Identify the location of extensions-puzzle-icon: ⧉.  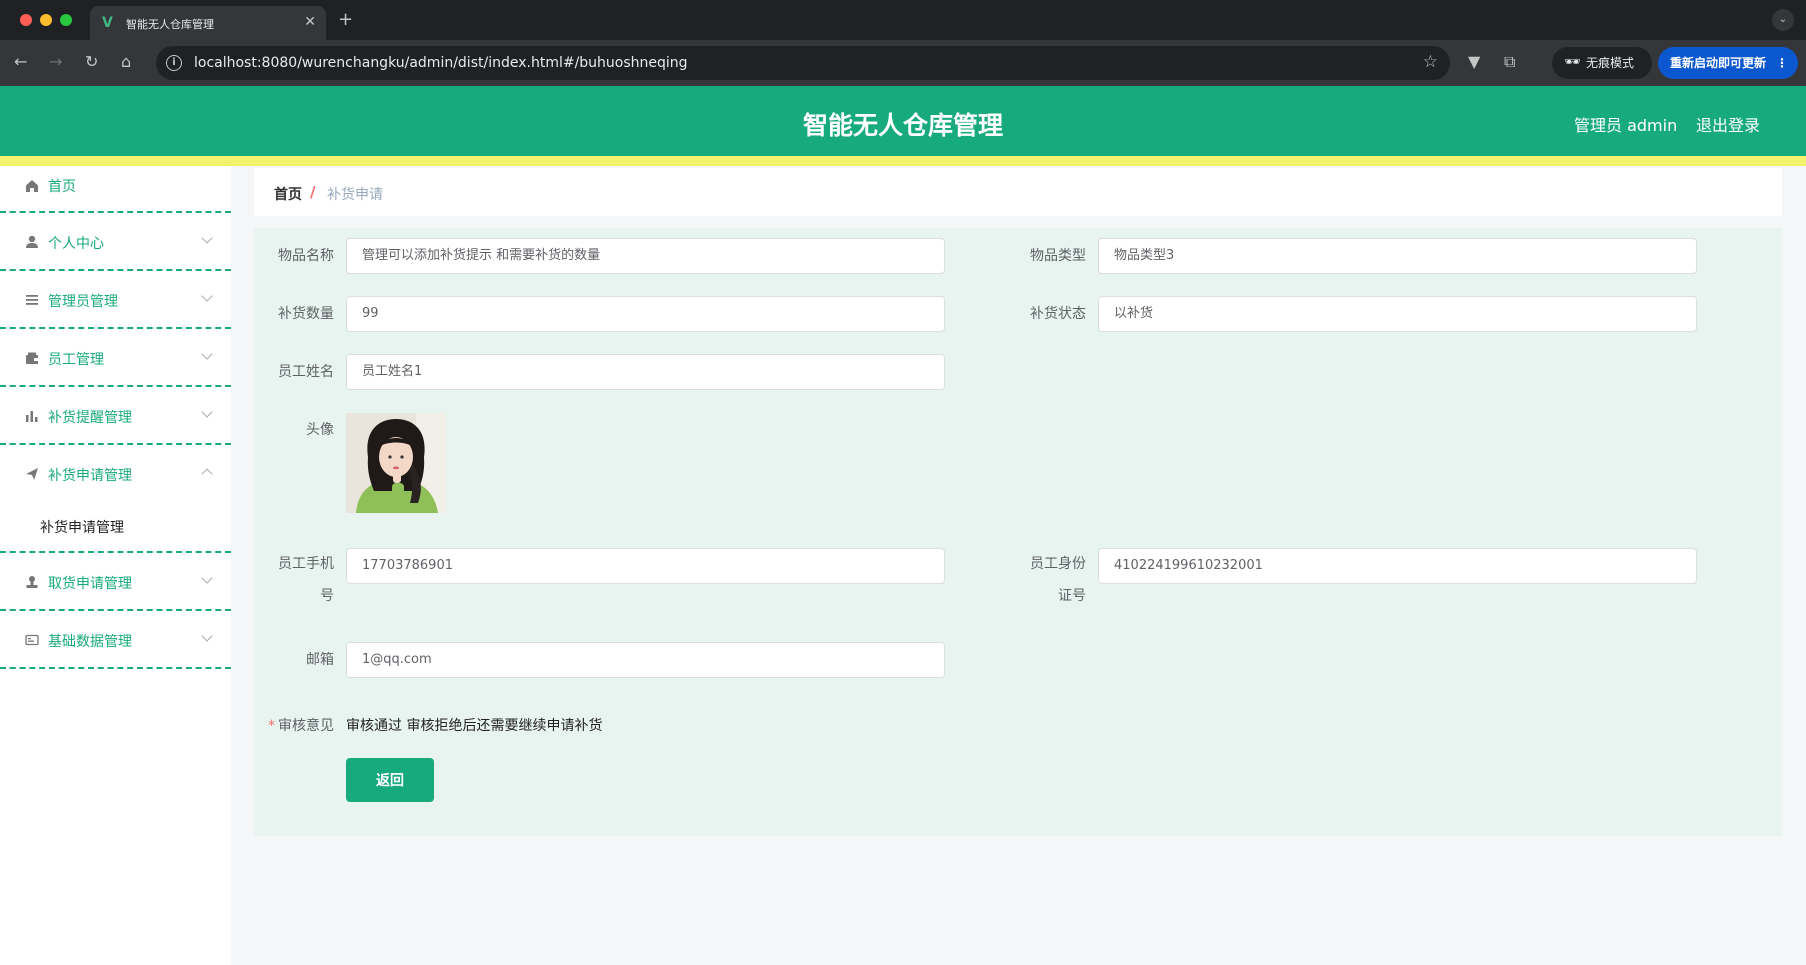
(1509, 62).